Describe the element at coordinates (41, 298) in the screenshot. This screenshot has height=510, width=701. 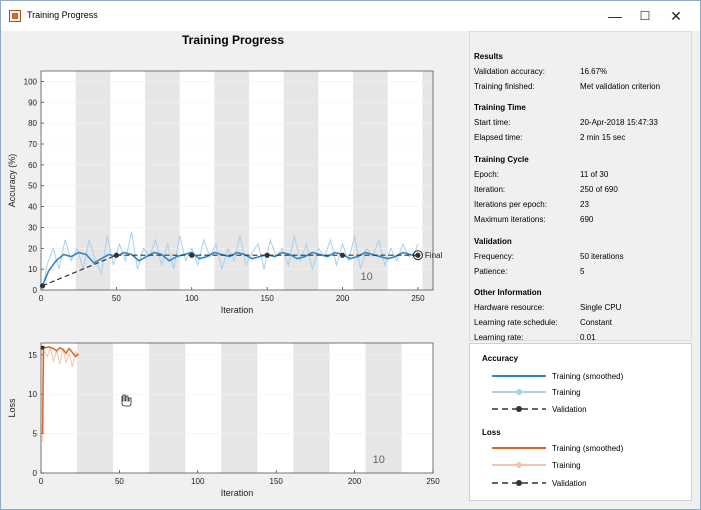
I see `accuracy-x-tick-label: 0` at that location.